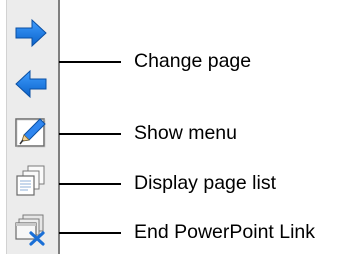  Describe the element at coordinates (205, 183) in the screenshot. I see `display-page-list-label: Display page list` at that location.